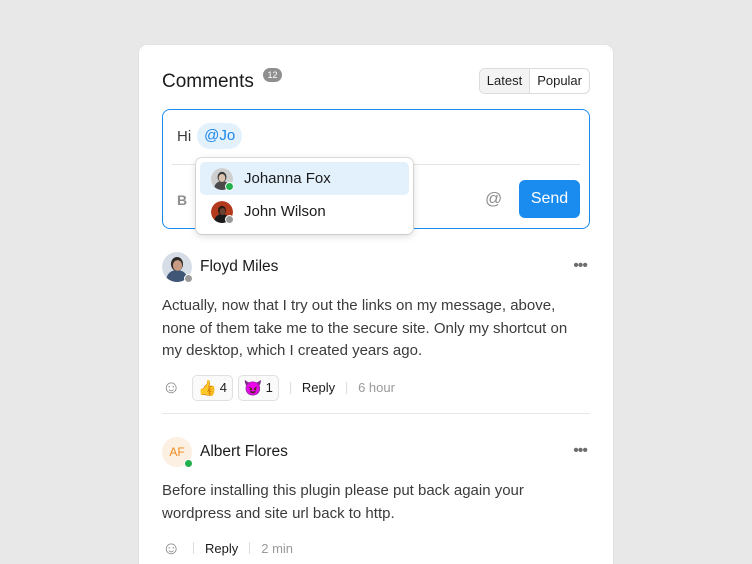 The height and width of the screenshot is (564, 752). I want to click on comment-header: Floyd Miles •••, so click(376, 267).